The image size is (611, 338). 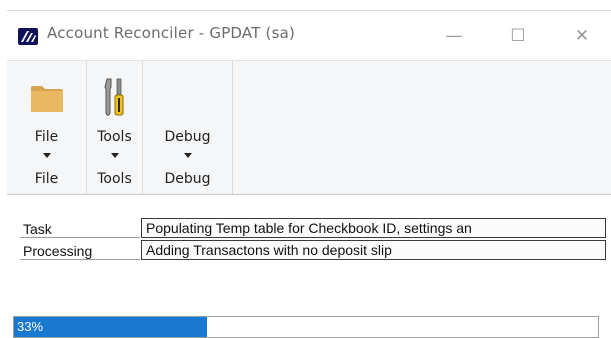 I want to click on minimize-button: —, so click(x=454, y=36).